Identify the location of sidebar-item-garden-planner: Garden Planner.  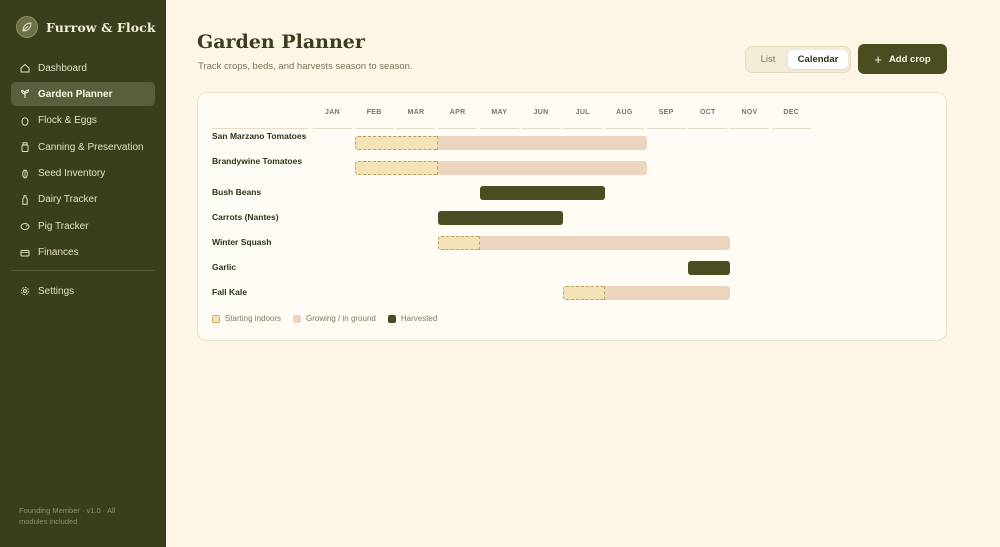
(83, 94).